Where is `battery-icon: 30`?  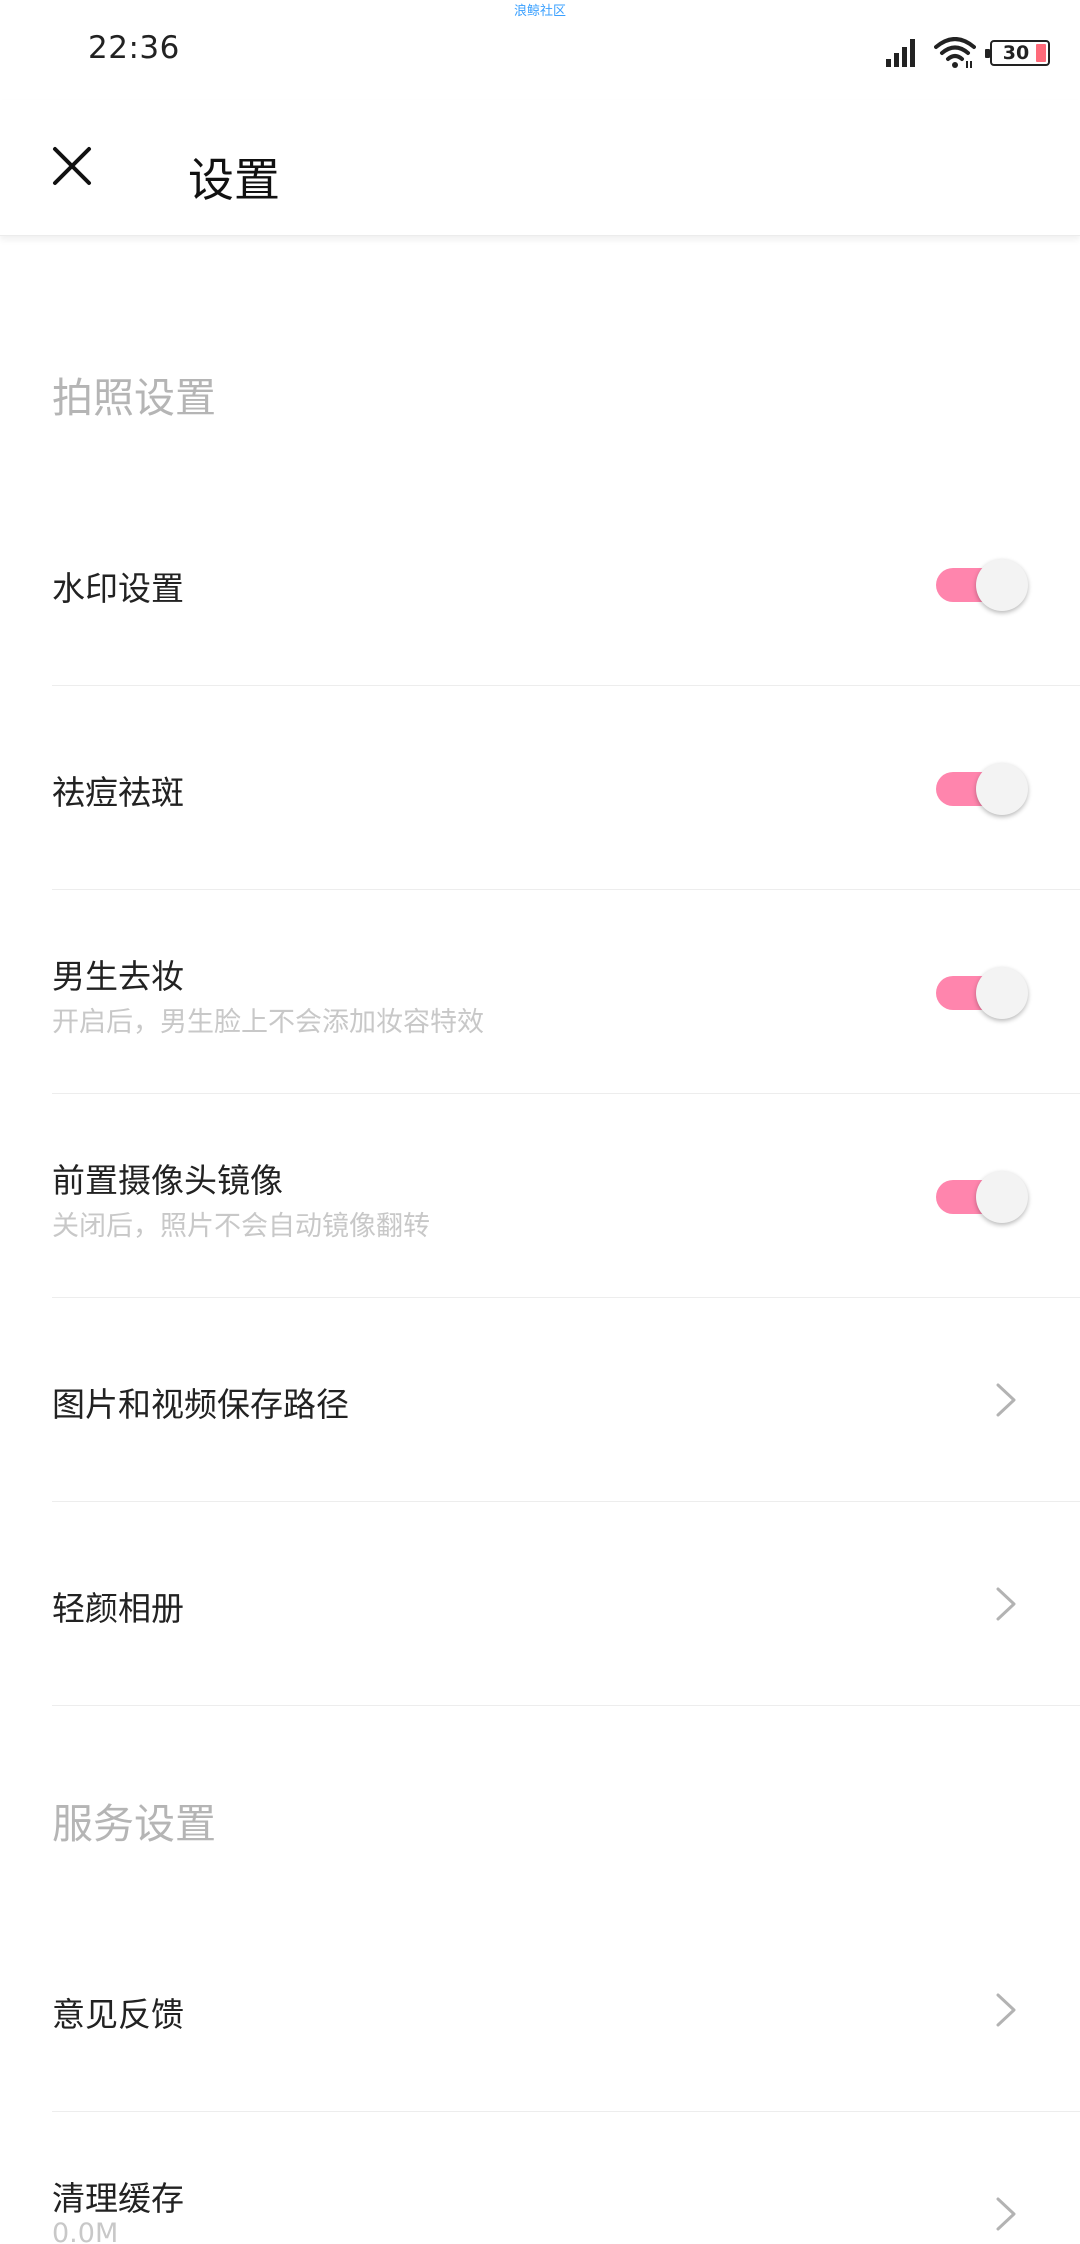 battery-icon: 30 is located at coordinates (1017, 53).